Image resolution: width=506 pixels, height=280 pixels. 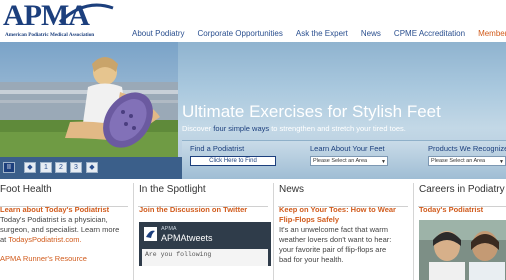 What do you see at coordinates (187, 238) in the screenshot?
I see `tweets-title: APMAtweets` at bounding box center [187, 238].